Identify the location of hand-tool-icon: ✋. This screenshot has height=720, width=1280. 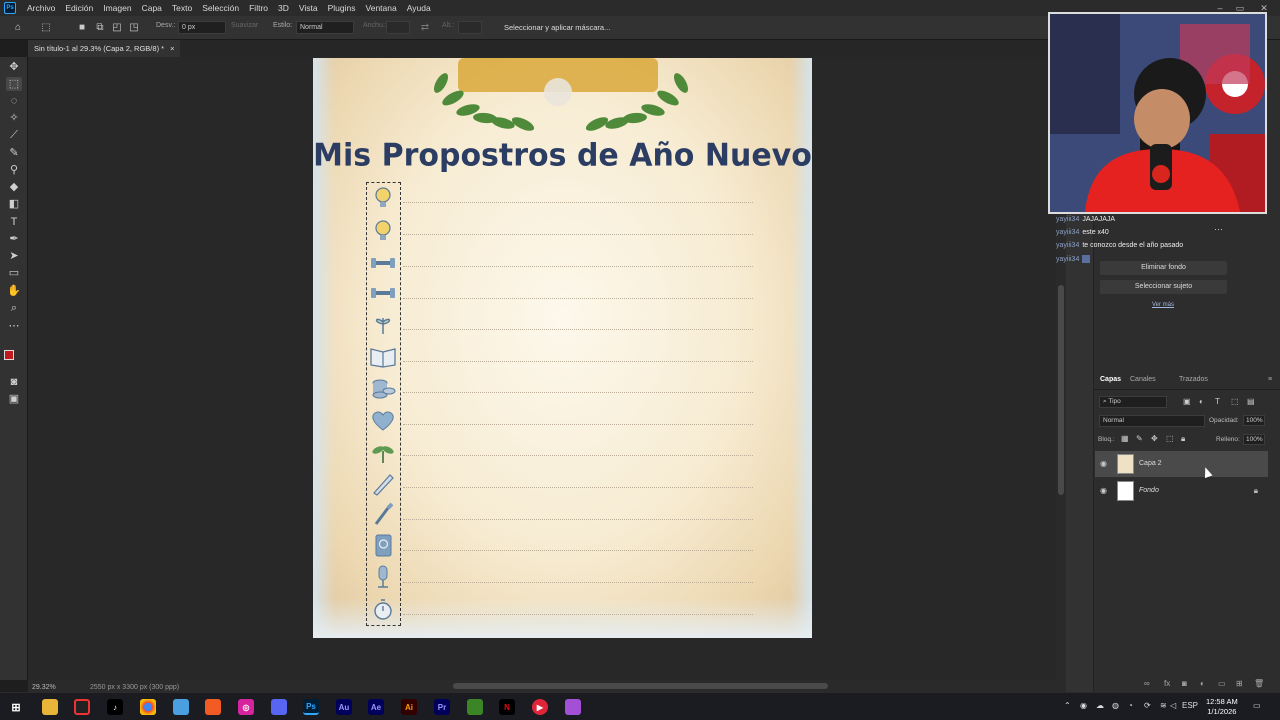
(14, 291).